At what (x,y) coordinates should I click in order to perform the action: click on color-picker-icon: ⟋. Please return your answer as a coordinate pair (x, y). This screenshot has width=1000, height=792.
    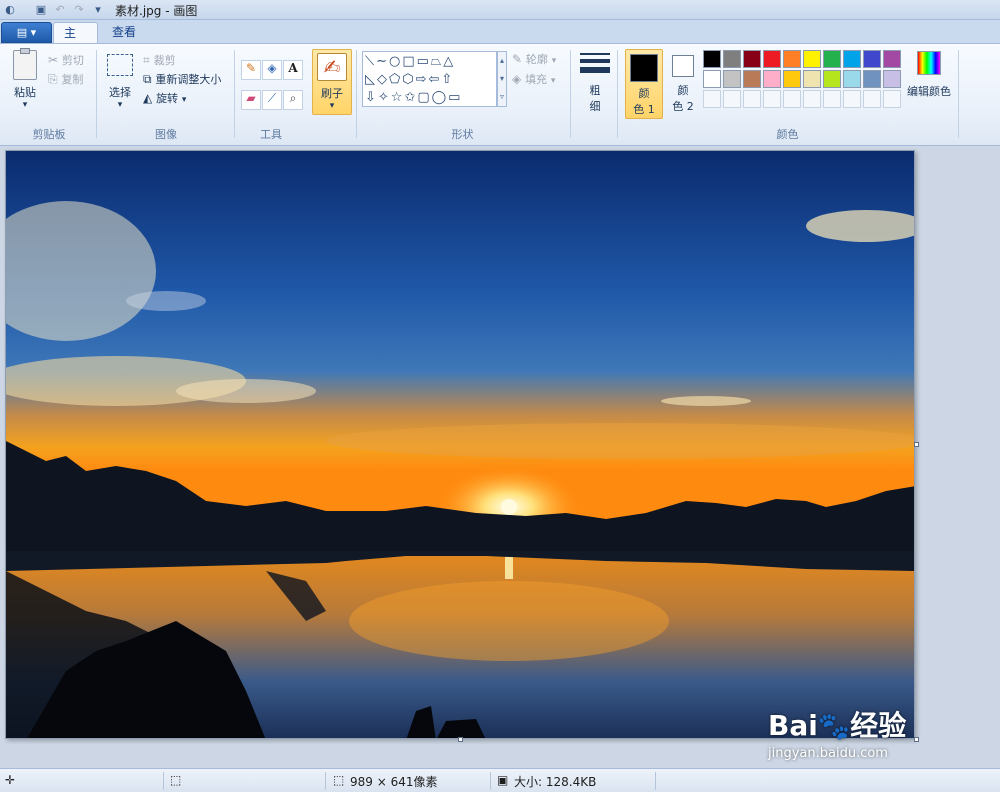
    Looking at the image, I should click on (272, 100).